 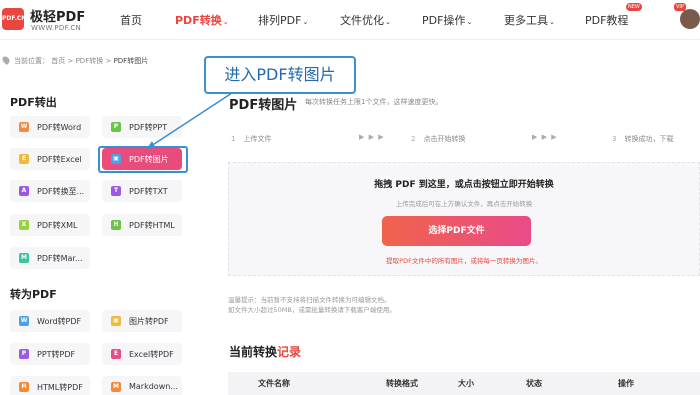 I want to click on logo-name: 极轻PDF, so click(x=57, y=15).